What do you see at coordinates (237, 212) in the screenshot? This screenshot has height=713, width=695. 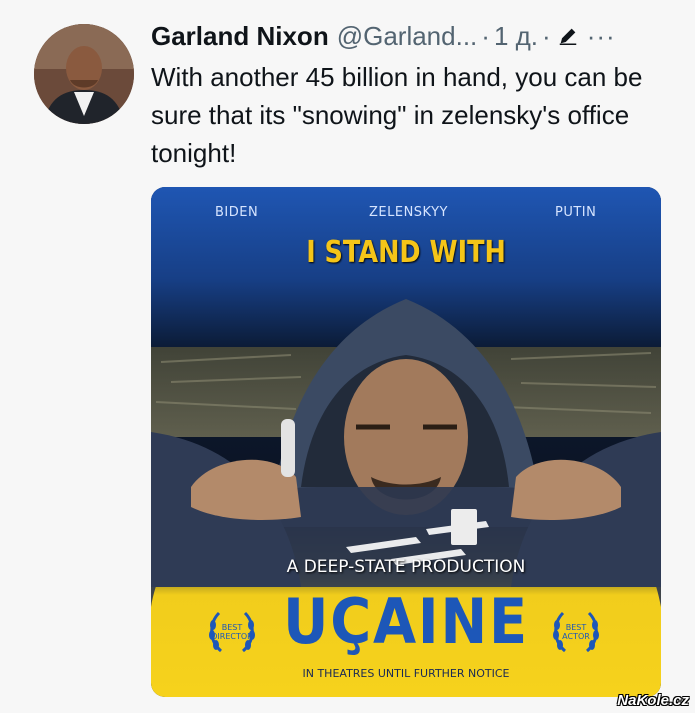 I see `cast-name-biden: BIDEN` at bounding box center [237, 212].